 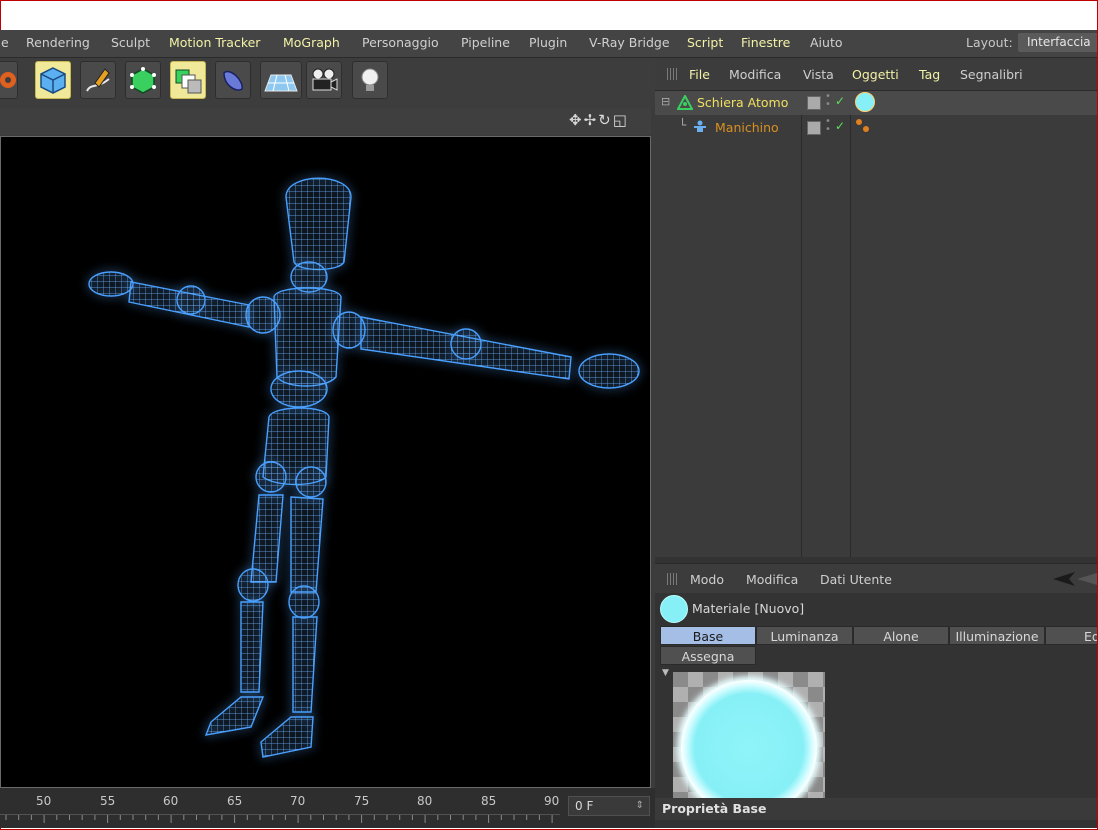 I want to click on back-arrow-icon, so click(x=1075, y=579).